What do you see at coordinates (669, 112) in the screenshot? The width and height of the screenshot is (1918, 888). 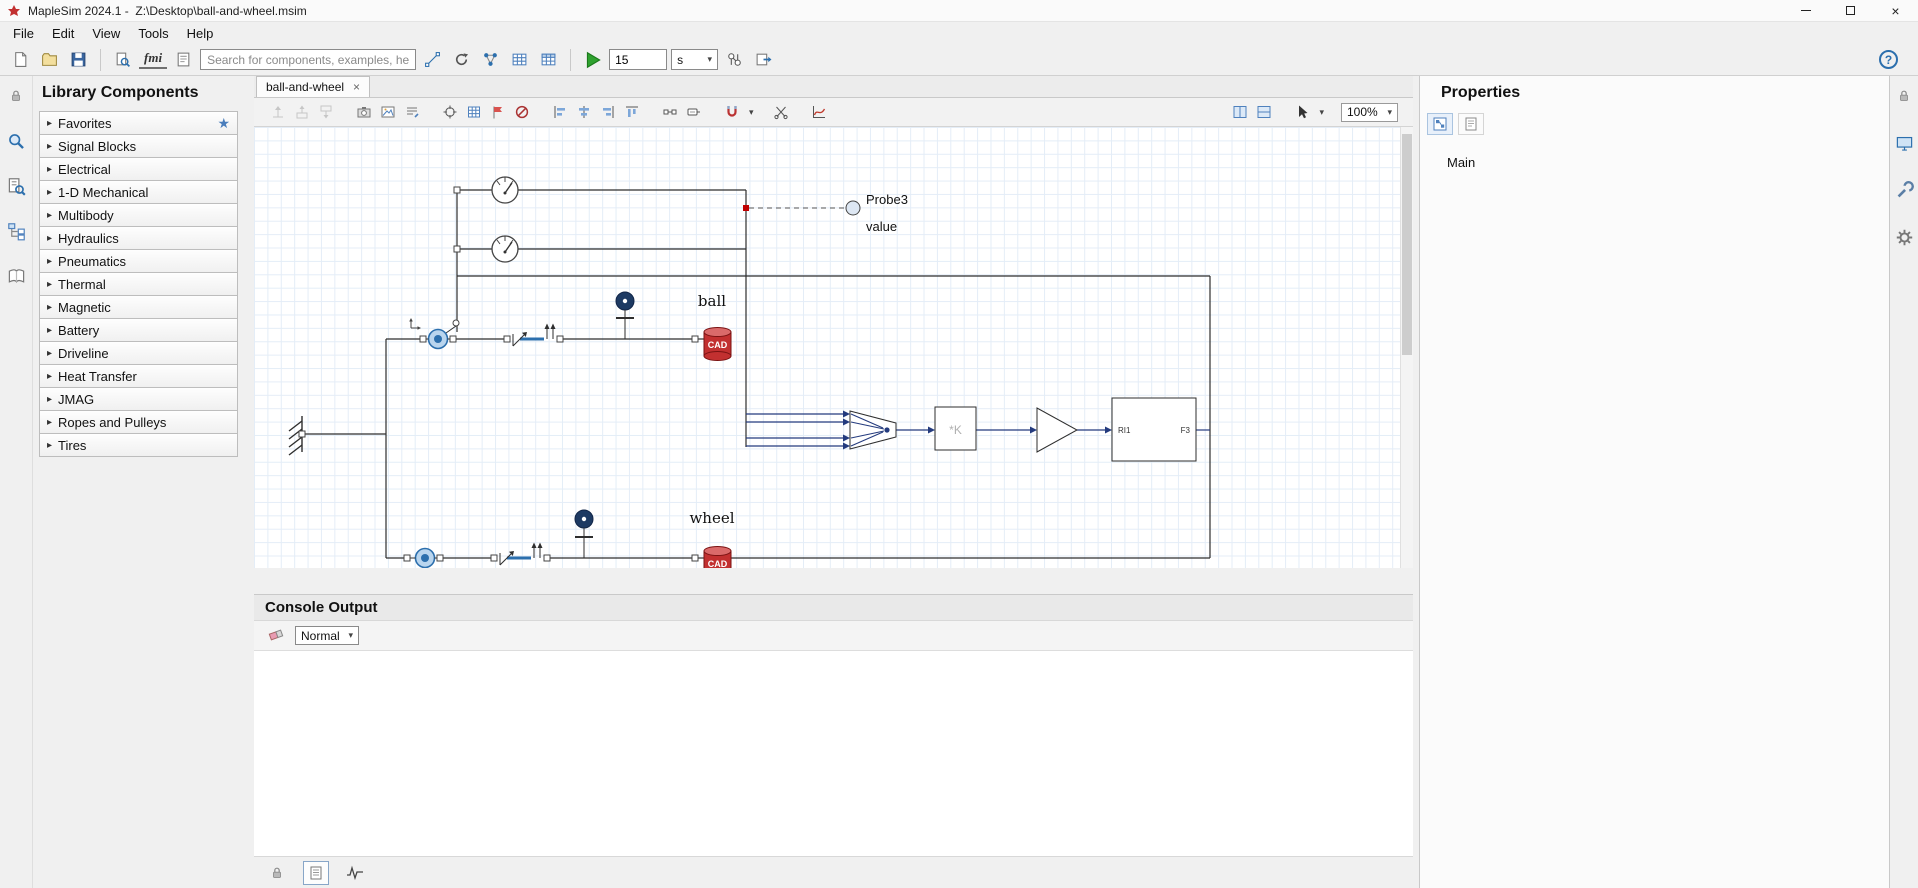 I see `show-ports-icon` at bounding box center [669, 112].